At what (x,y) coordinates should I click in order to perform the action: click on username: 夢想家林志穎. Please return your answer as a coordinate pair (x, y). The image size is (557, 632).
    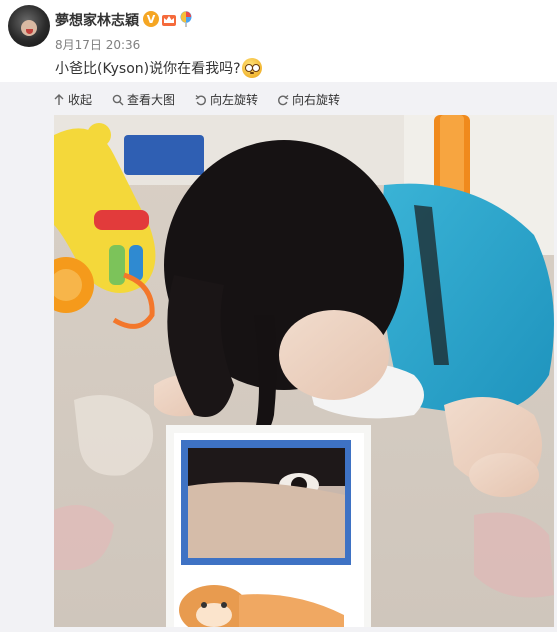
    Looking at the image, I should click on (97, 20).